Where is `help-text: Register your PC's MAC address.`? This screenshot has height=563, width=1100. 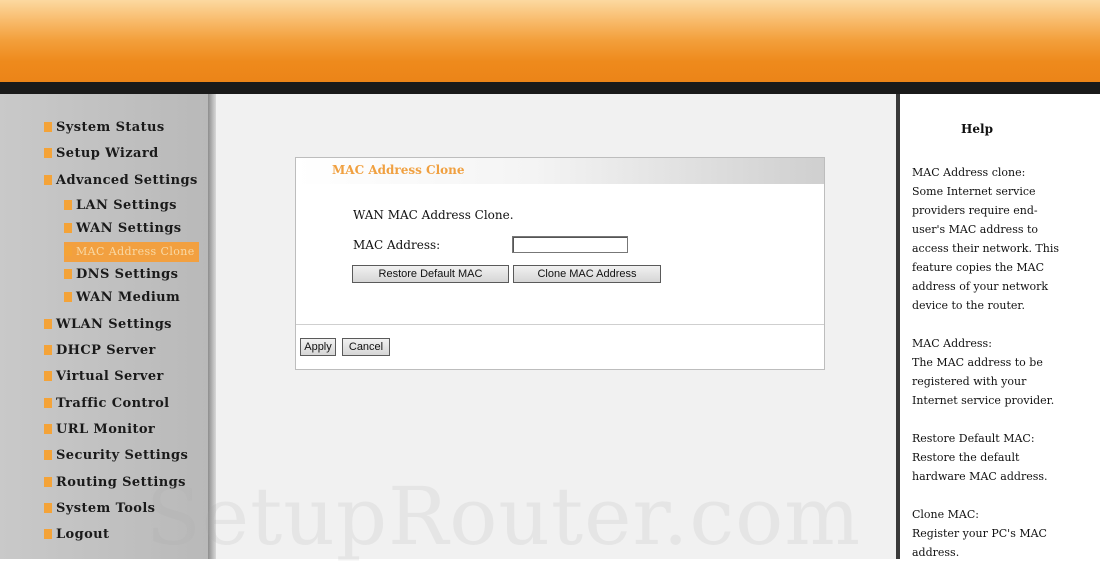
help-text: Register your PC's MAC address. is located at coordinates (979, 543).